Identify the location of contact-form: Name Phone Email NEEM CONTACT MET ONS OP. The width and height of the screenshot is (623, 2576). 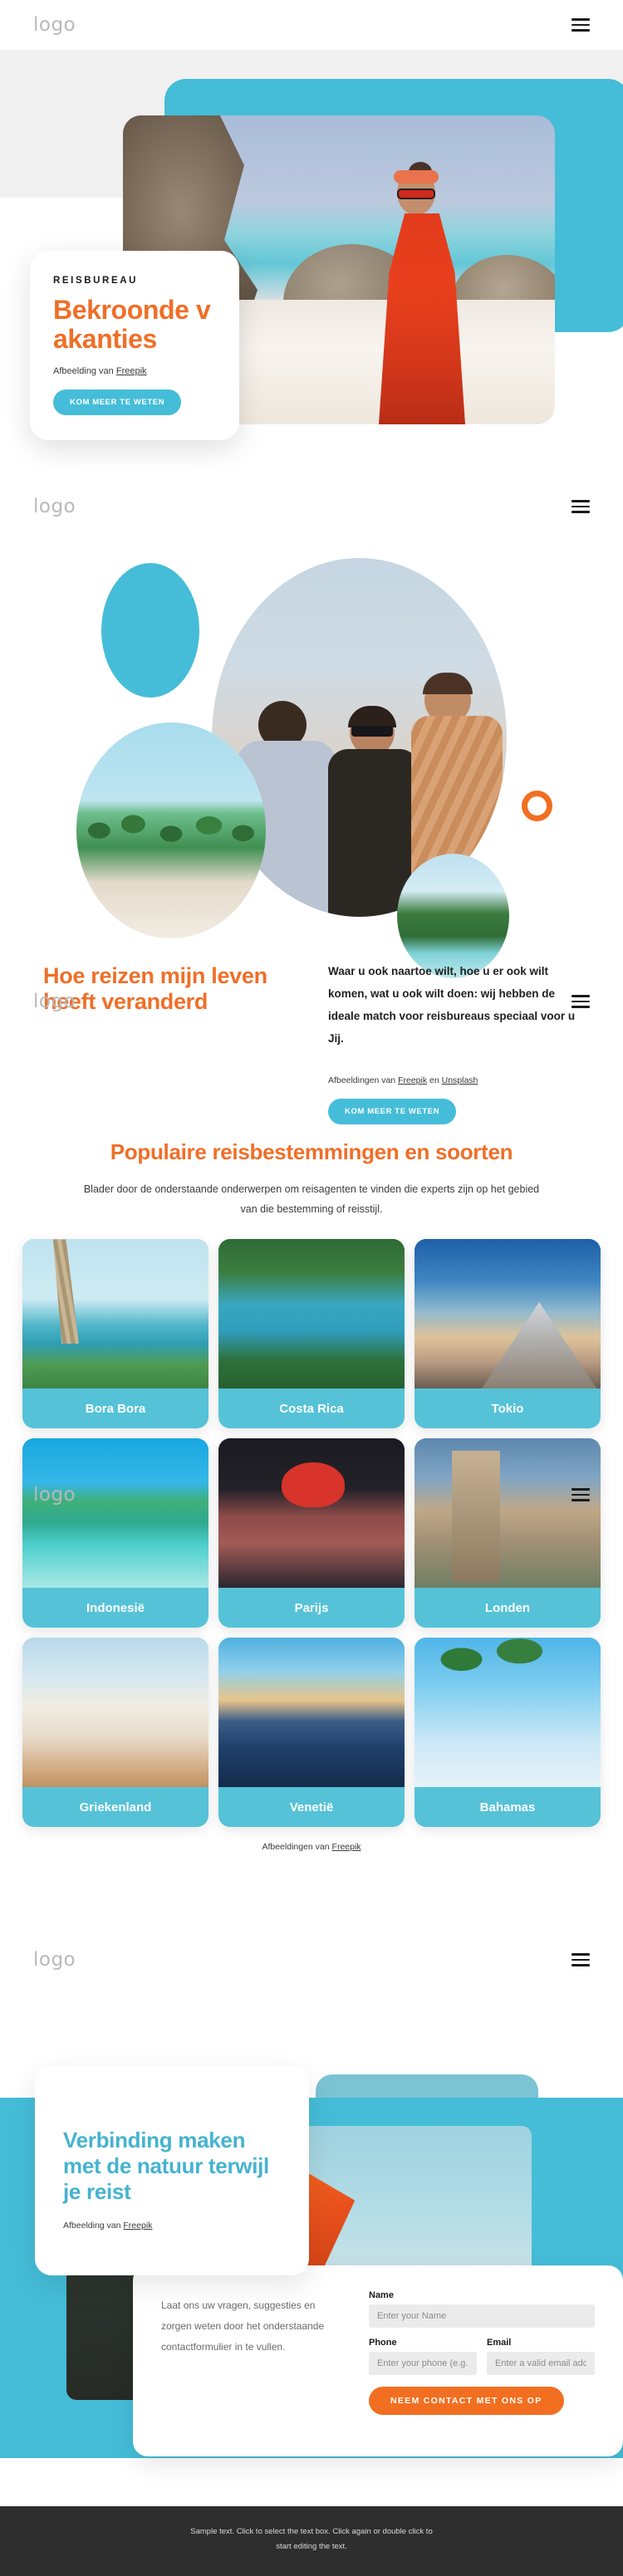
(482, 2352).